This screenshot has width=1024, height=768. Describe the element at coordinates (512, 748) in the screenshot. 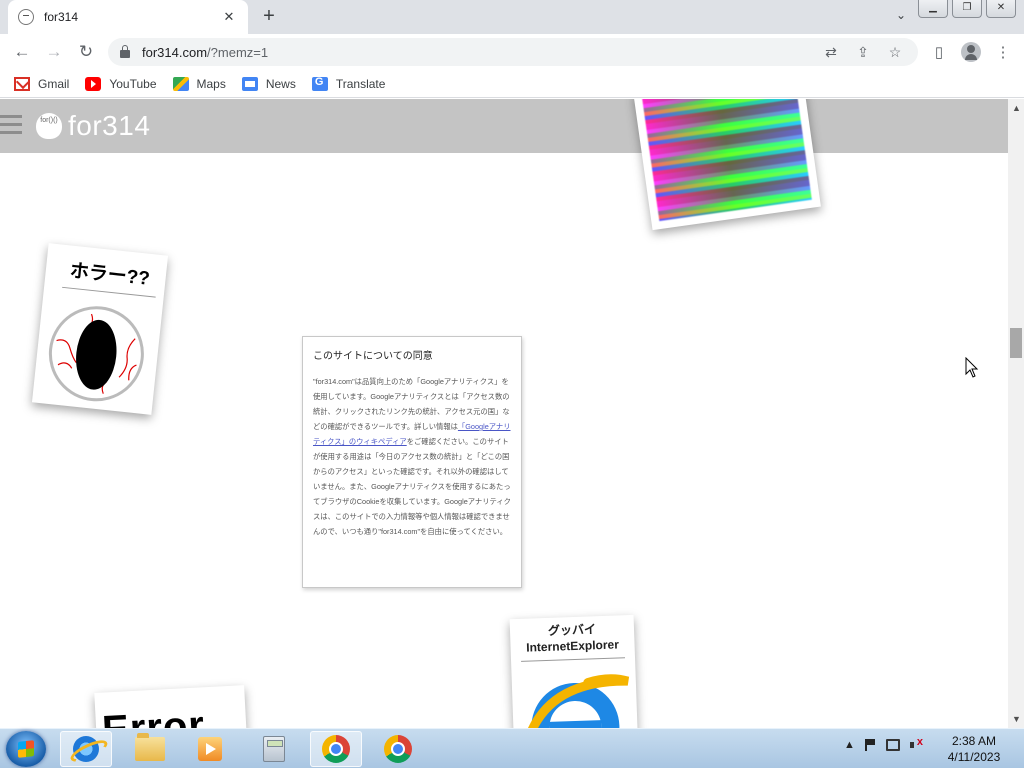

I see `windows-taskbar: ▲ 2:38 AM 4/11/2023` at that location.